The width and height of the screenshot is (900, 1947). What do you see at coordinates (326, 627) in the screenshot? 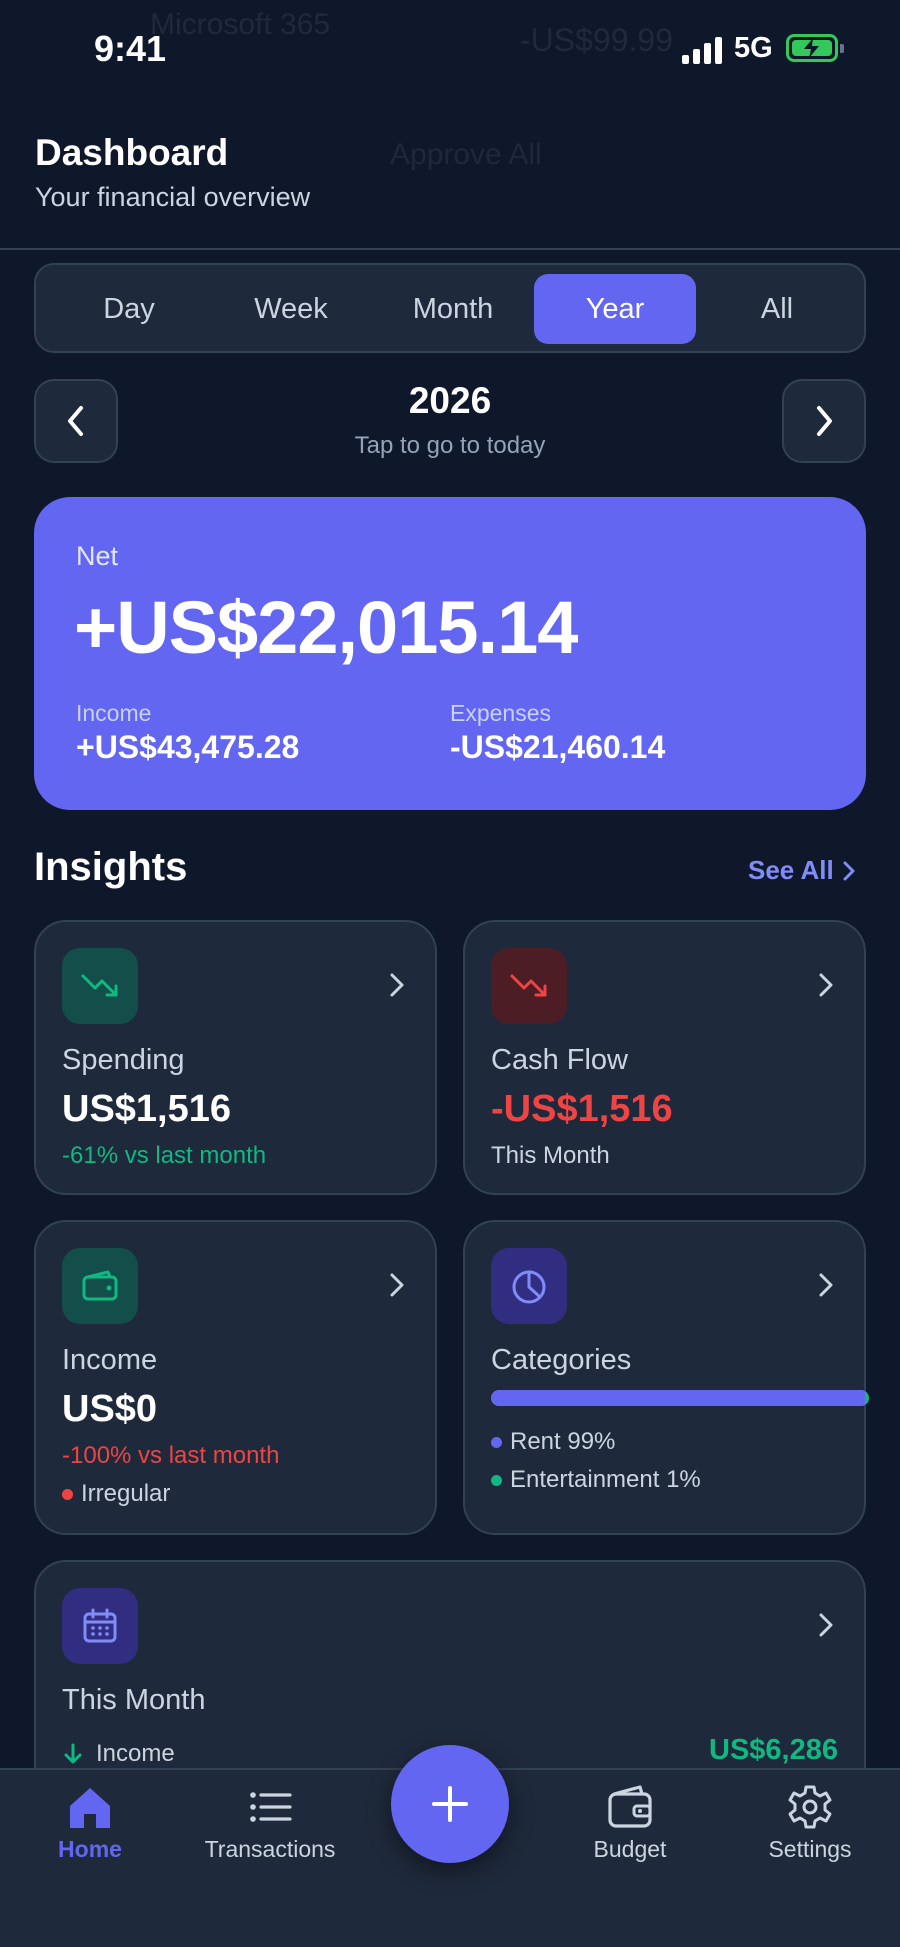
I see `net-value: +US$22,015.14` at bounding box center [326, 627].